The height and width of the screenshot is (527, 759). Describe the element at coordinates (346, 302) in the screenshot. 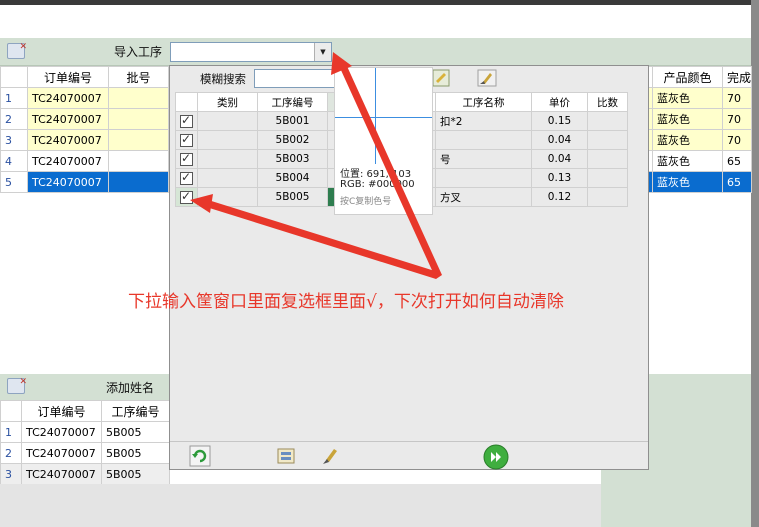

I see `annotation-note: 下拉输入筐窗口里面复选框里面√，下次打开如何自动清除` at that location.